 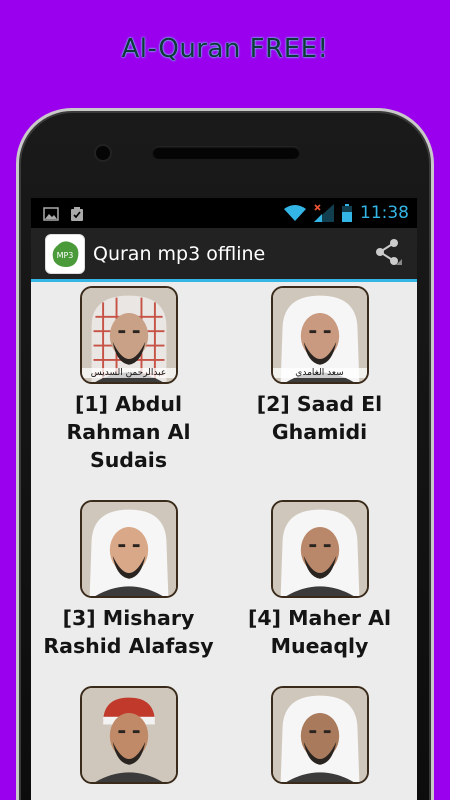 I want to click on share-icon, so click(x=387, y=254).